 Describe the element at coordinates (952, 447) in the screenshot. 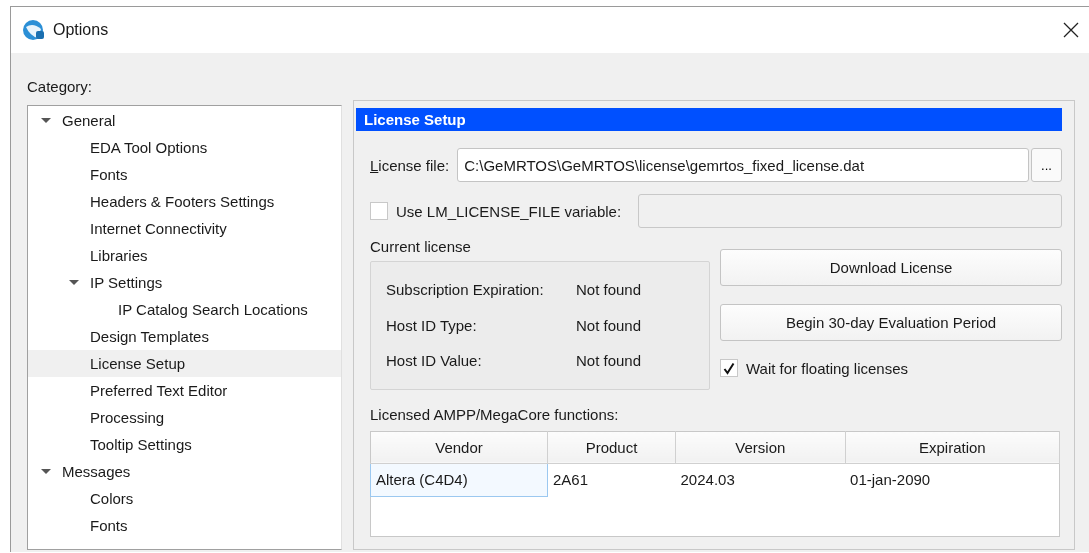

I see `column-header: Expiration` at that location.